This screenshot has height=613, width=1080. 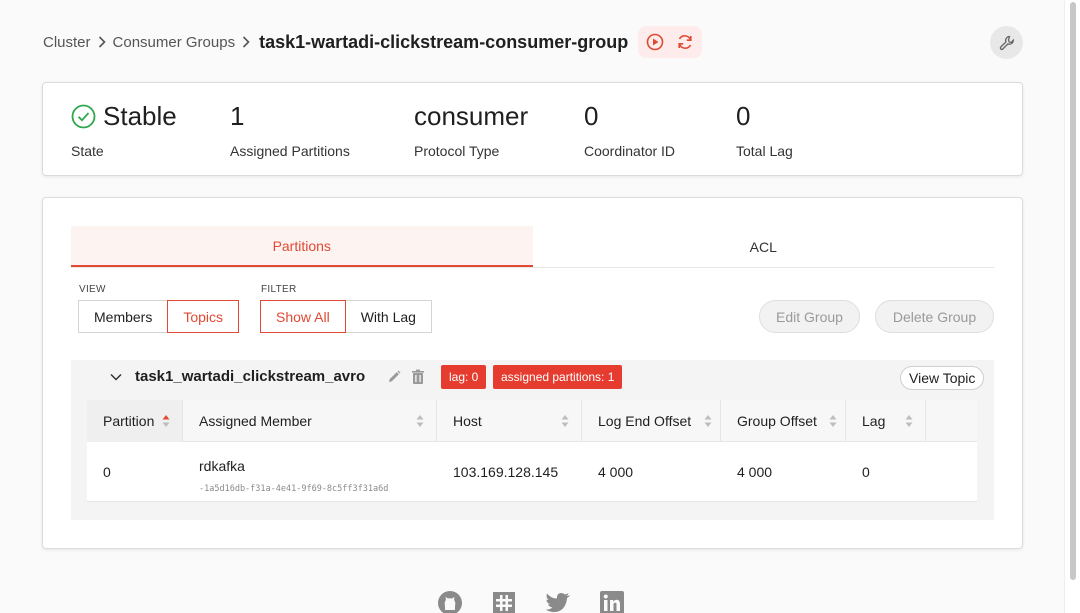 I want to click on column-label: Partition, so click(x=129, y=421).